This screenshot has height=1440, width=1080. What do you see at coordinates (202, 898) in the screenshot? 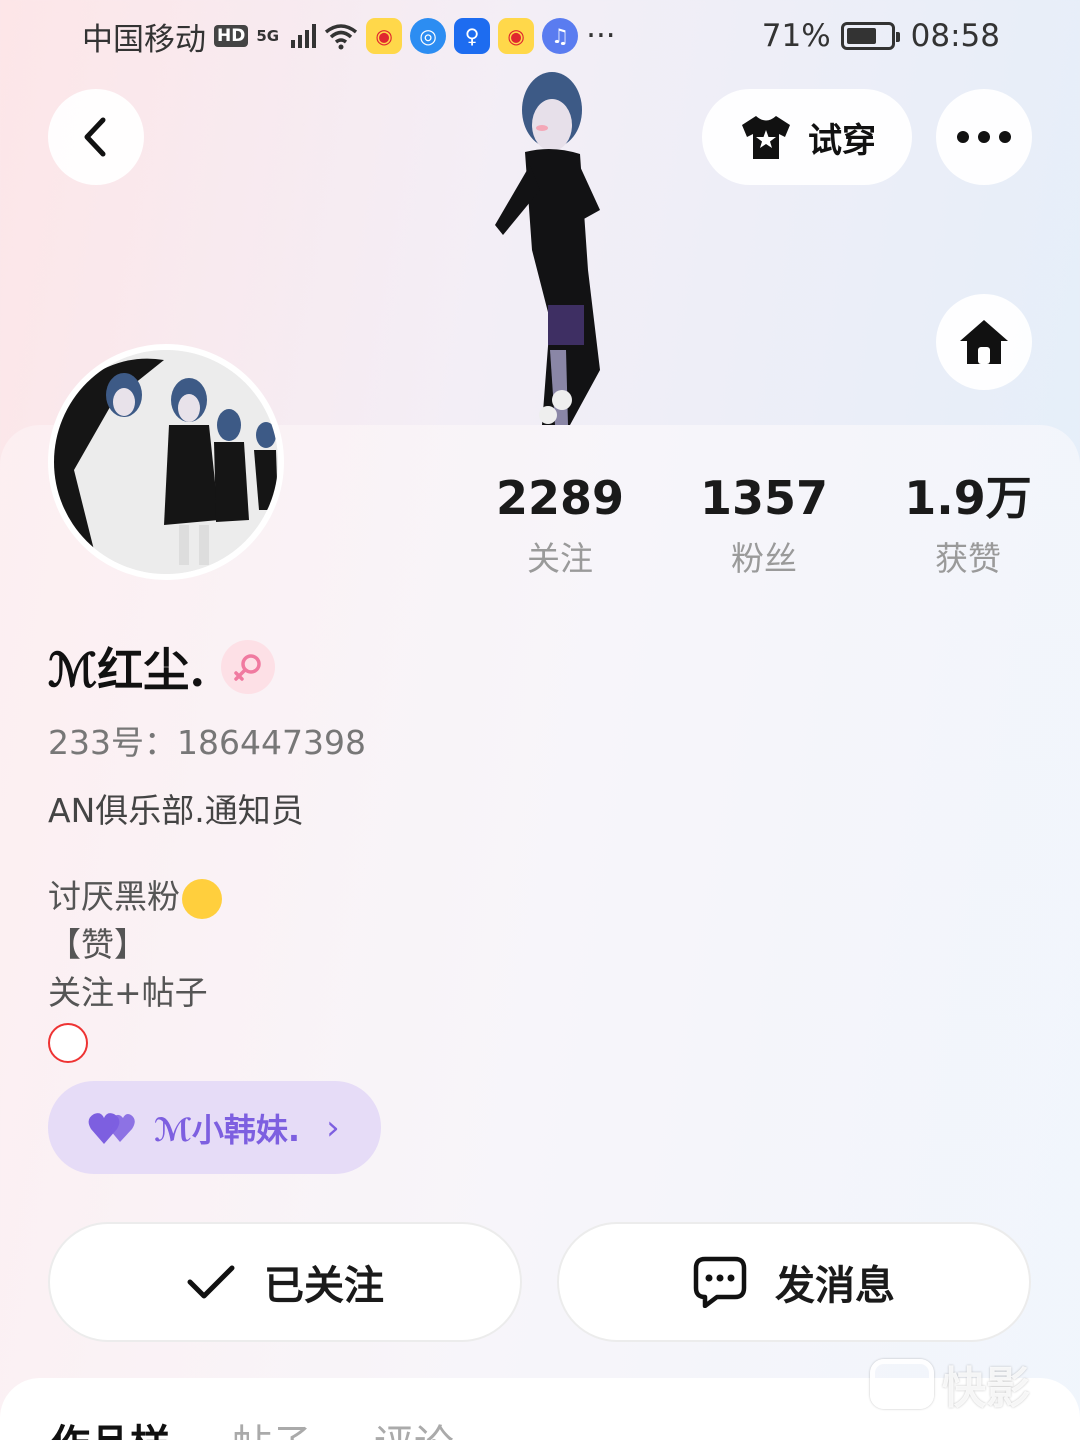
I see `laughing-emoji-icon` at bounding box center [202, 898].